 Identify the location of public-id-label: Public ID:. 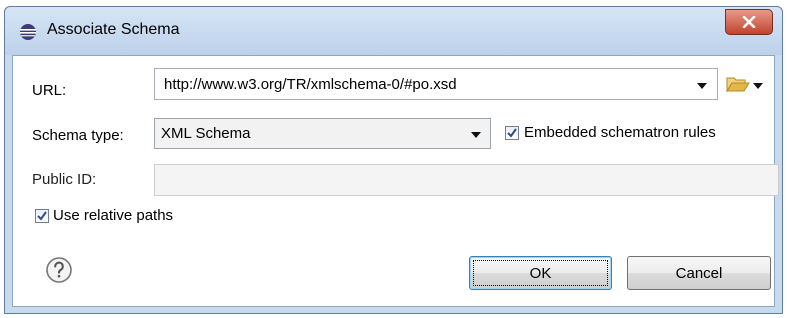
(64, 179).